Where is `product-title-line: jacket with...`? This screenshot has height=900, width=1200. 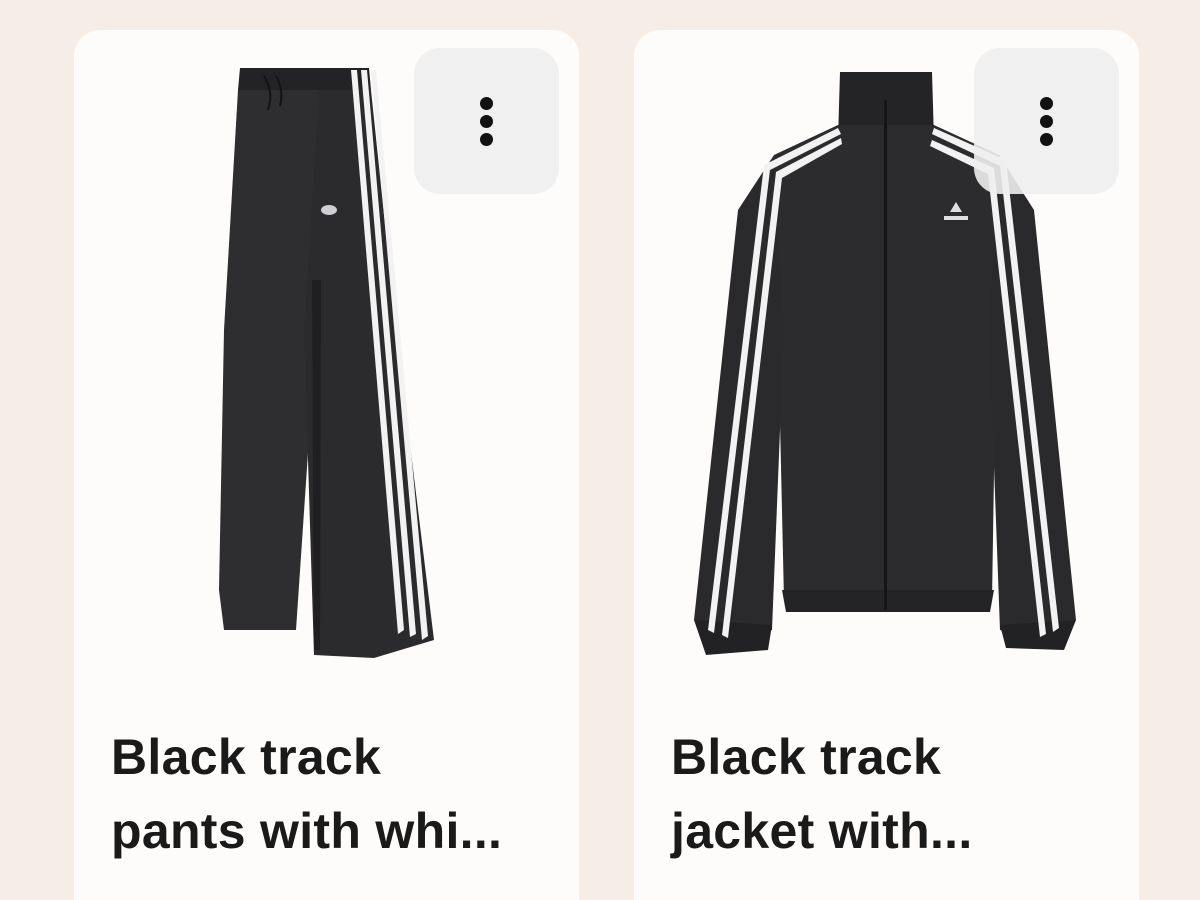 product-title-line: jacket with... is located at coordinates (822, 831).